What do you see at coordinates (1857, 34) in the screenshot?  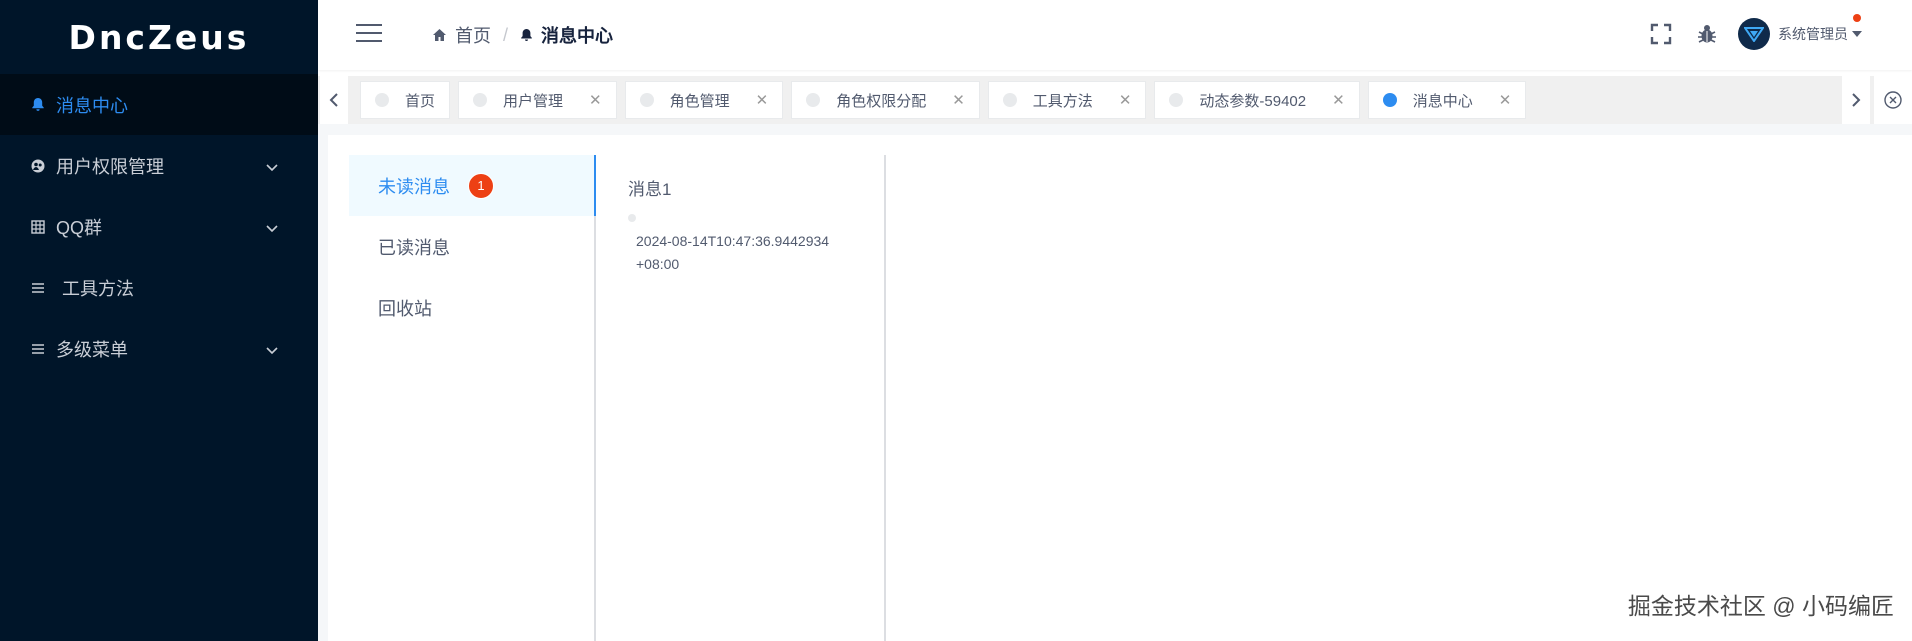 I see `caret-down-icon` at bounding box center [1857, 34].